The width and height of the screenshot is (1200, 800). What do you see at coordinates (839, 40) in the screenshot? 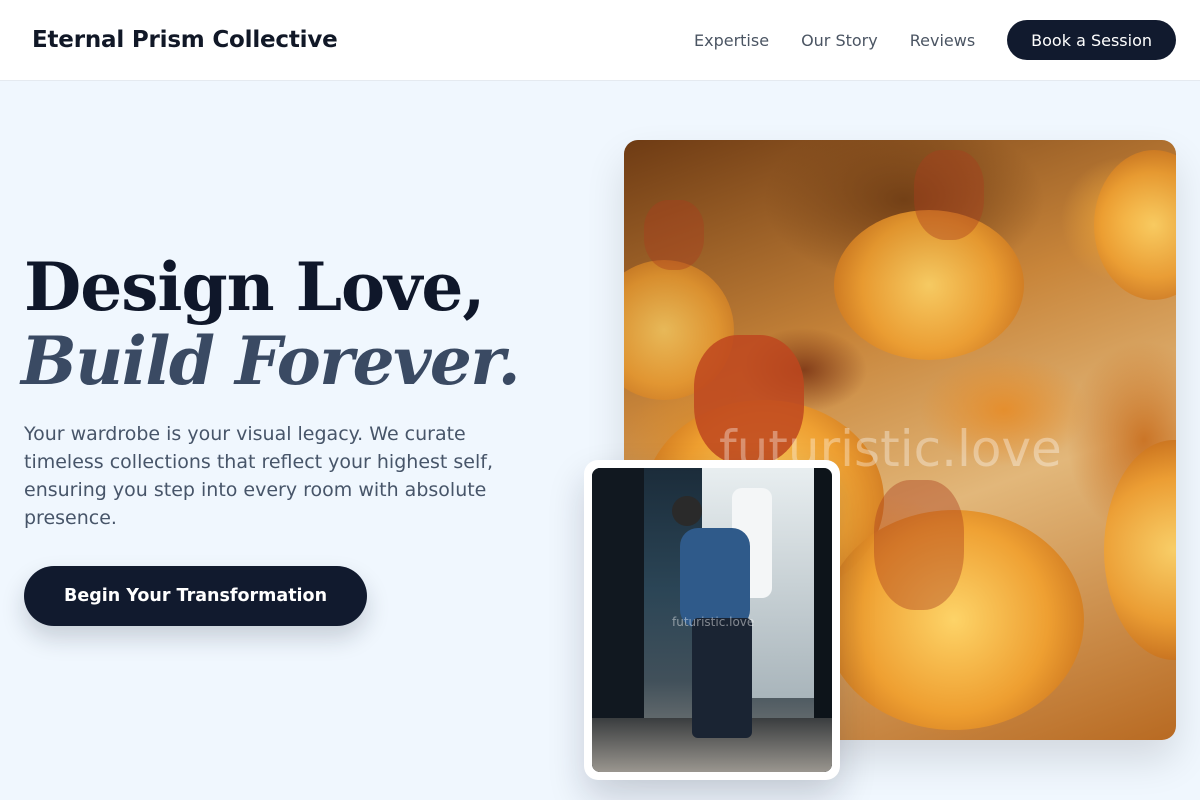
I see `nav-link-our-story: Our Story` at bounding box center [839, 40].